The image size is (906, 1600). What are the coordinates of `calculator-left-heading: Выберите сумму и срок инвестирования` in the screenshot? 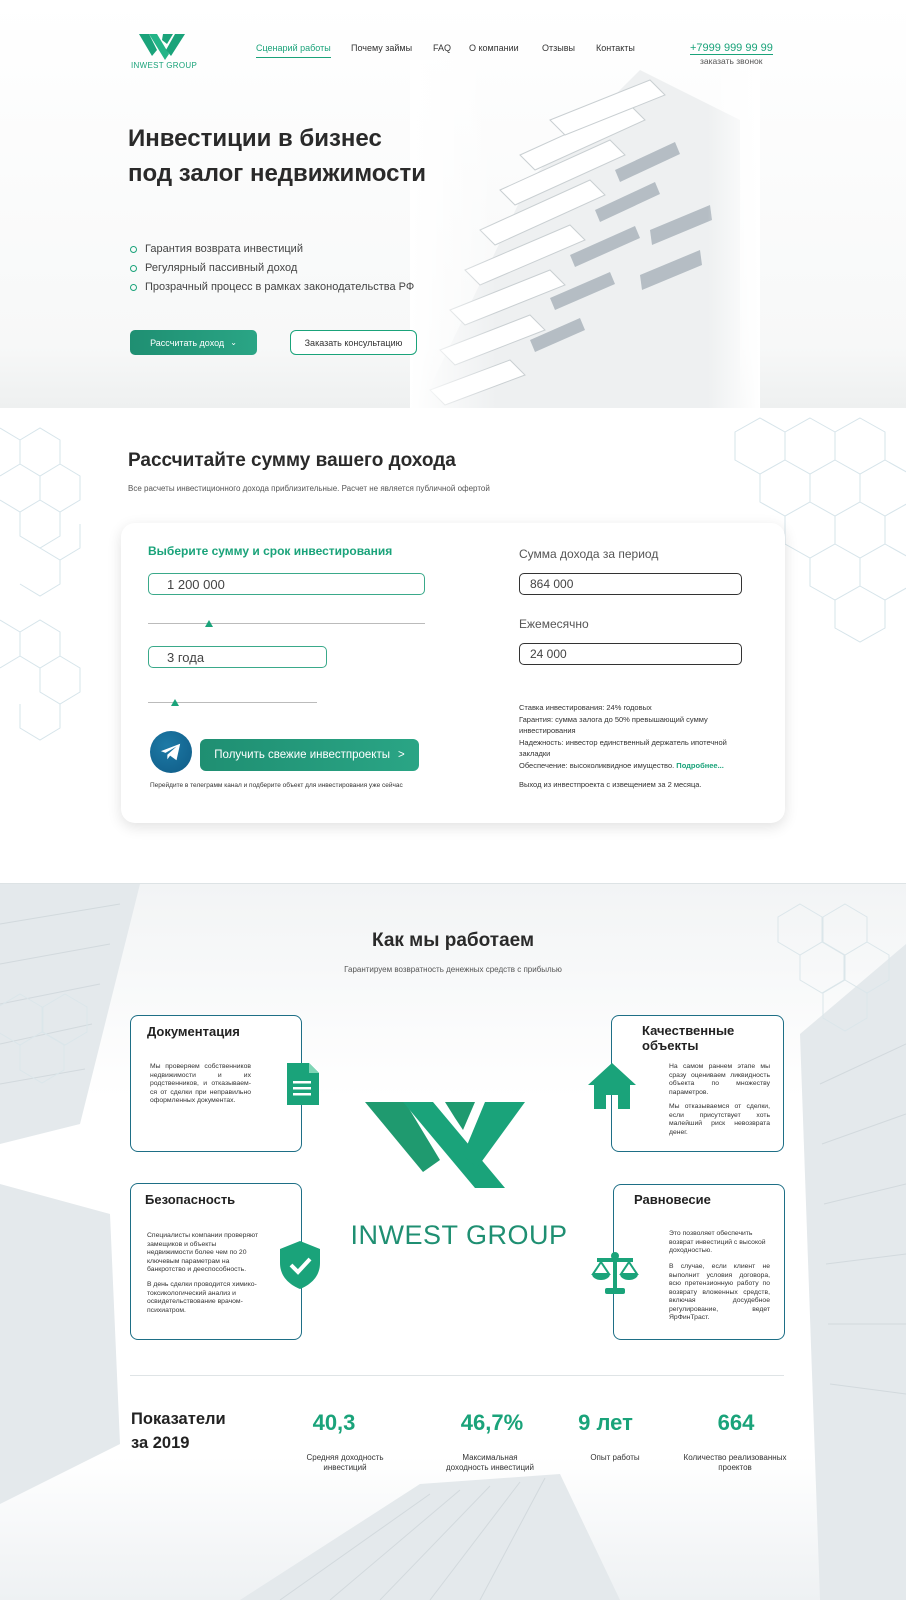 It's located at (270, 551).